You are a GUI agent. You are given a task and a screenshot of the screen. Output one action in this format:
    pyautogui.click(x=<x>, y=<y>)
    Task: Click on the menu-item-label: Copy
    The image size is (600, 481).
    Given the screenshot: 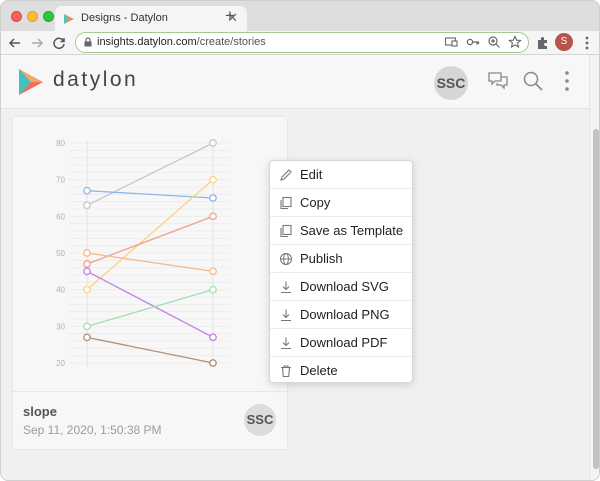 What is the action you would take?
    pyautogui.click(x=315, y=202)
    